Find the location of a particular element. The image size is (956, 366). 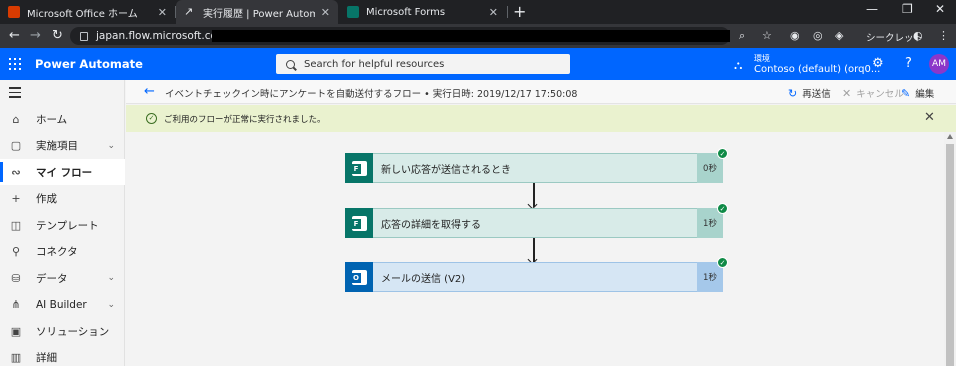

plus-icon: + is located at coordinates (16, 198).